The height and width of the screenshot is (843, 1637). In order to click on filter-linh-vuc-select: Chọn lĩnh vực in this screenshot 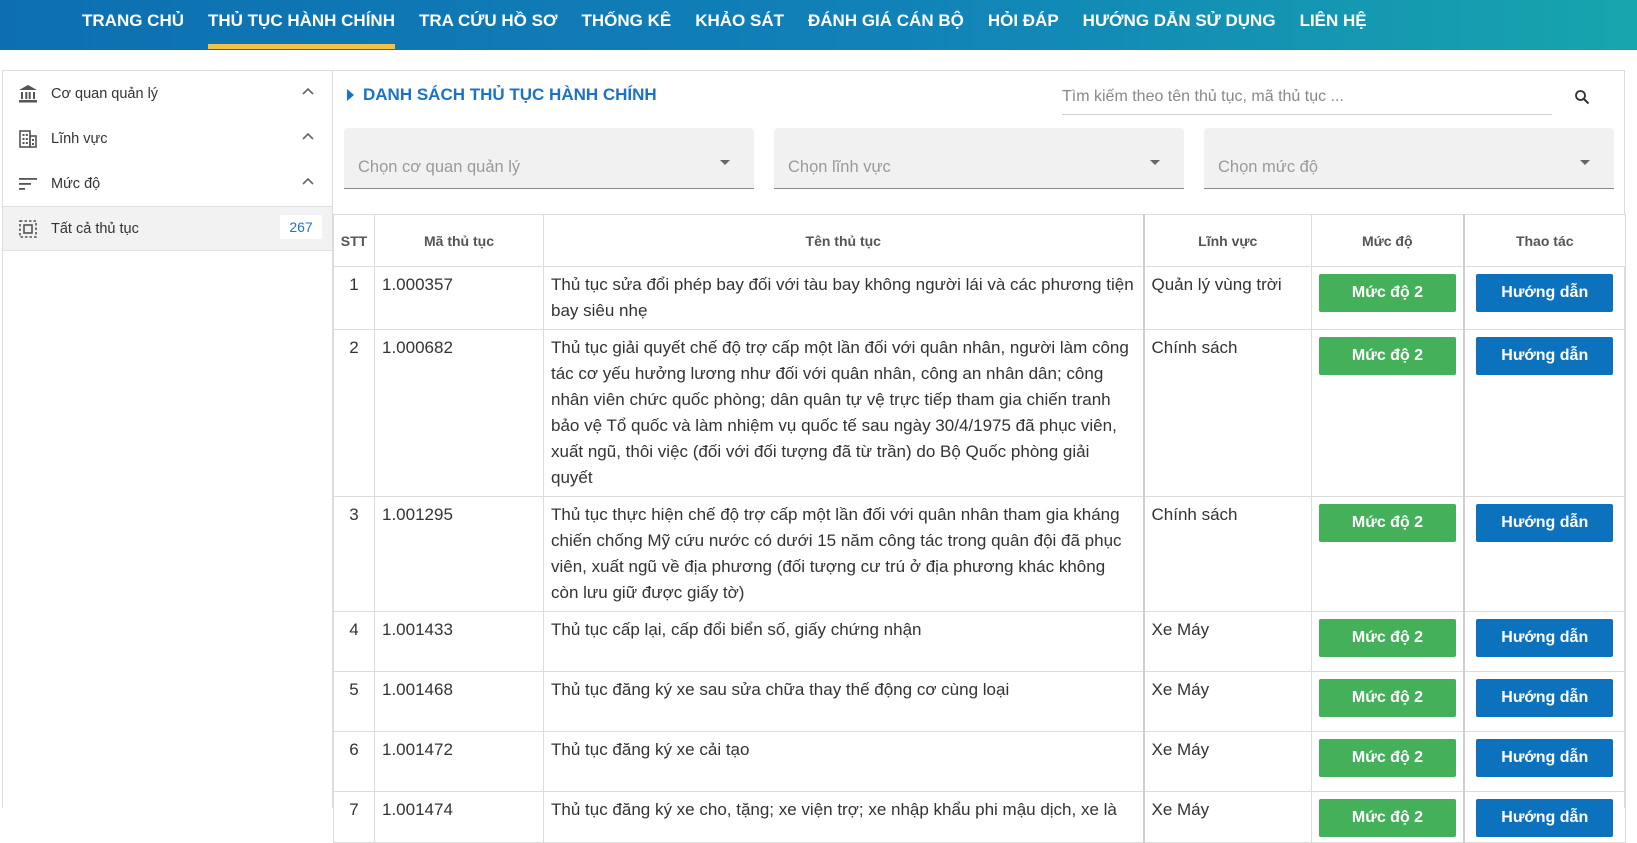, I will do `click(979, 158)`.